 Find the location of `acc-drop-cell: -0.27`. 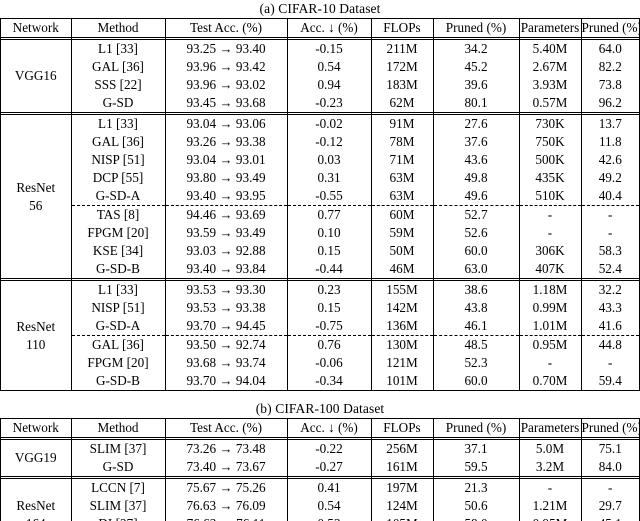

acc-drop-cell: -0.27 is located at coordinates (328, 467).